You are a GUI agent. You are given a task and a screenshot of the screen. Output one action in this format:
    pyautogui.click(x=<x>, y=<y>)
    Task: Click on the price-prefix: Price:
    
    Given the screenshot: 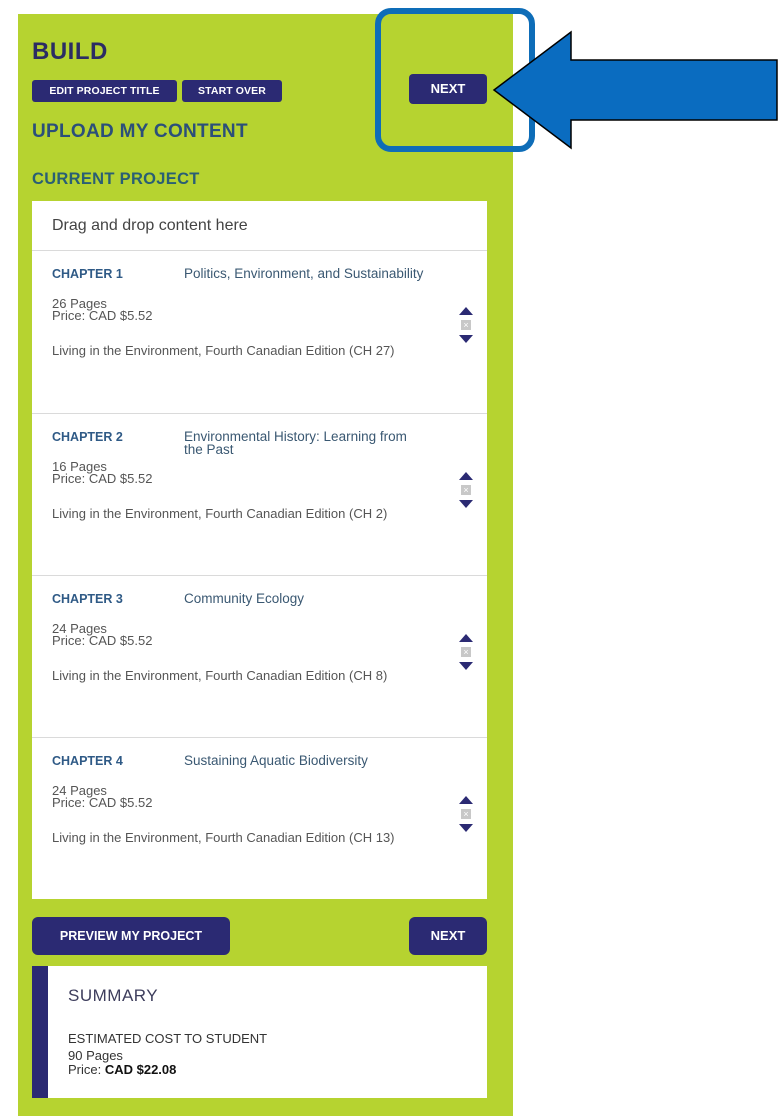 What is the action you would take?
    pyautogui.click(x=86, y=1069)
    